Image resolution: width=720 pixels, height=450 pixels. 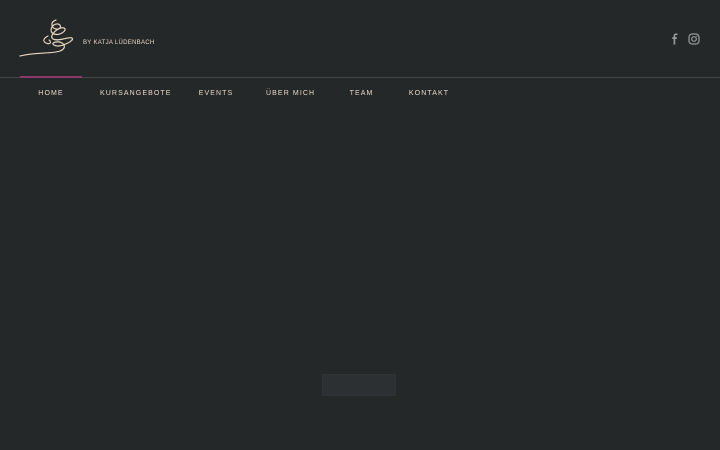 I want to click on social-links, so click(x=685, y=38).